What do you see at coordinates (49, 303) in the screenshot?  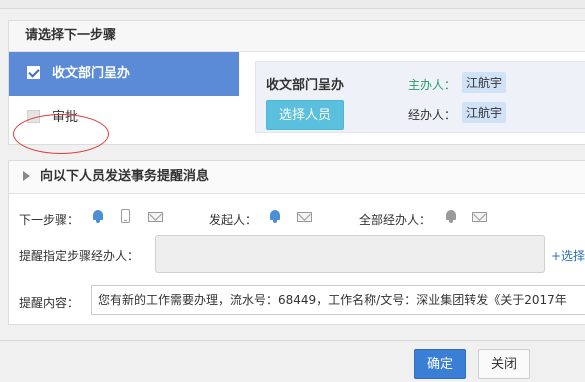 I see `content-label: 提醒内容：` at bounding box center [49, 303].